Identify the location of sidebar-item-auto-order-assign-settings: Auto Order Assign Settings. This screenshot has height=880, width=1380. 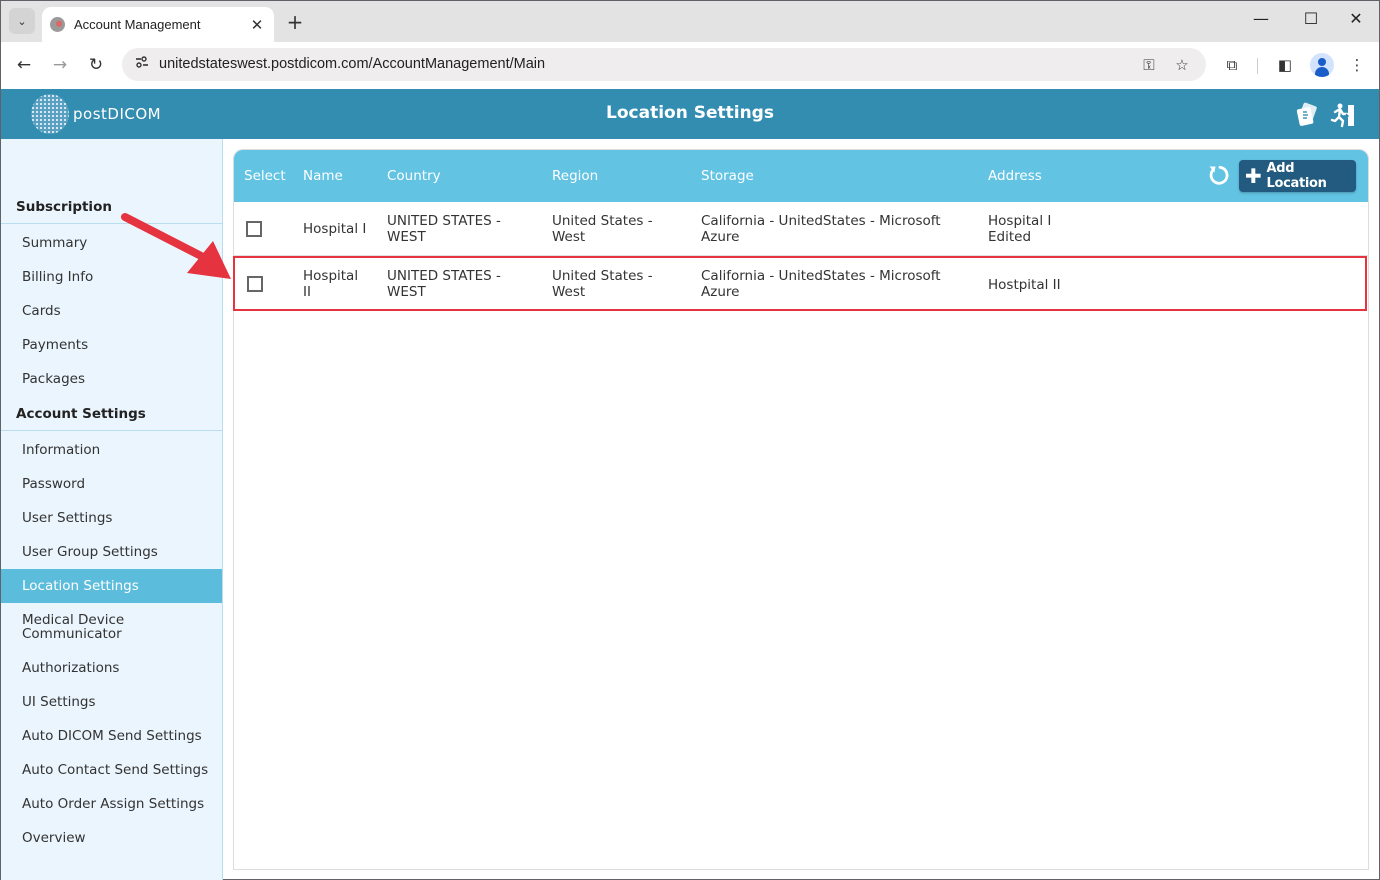
(111, 804).